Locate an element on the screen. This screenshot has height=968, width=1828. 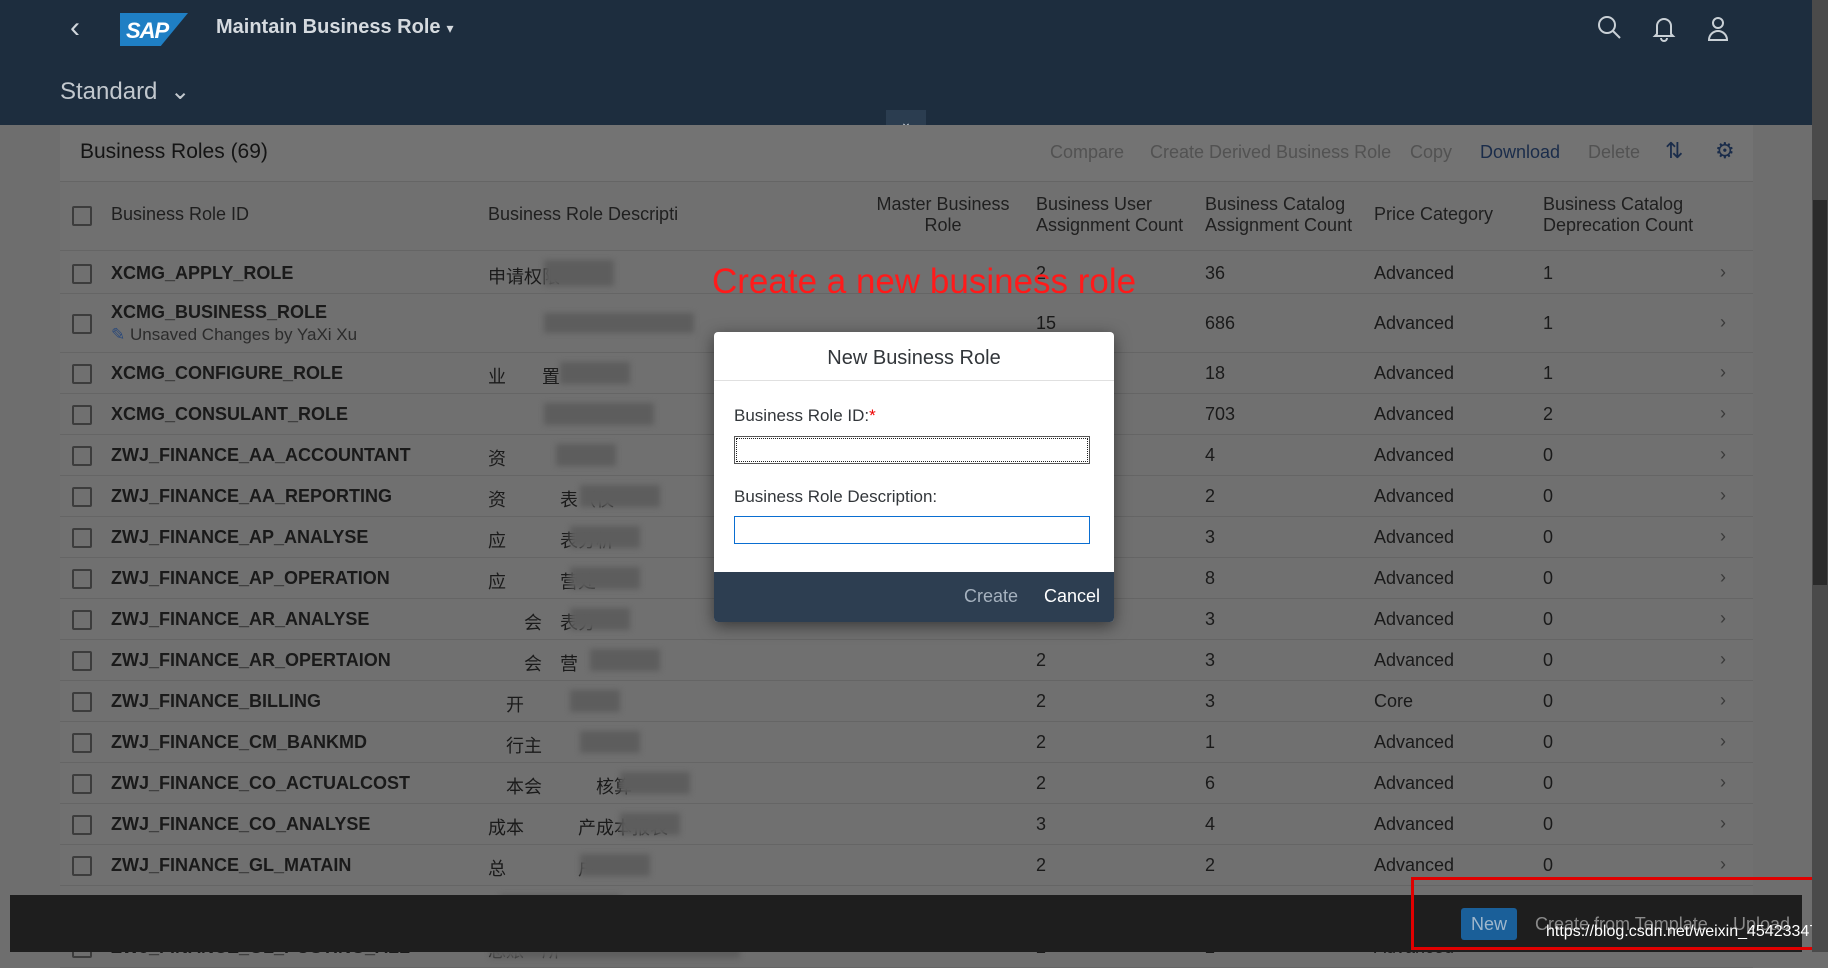
row-business-role-id: ZWJ_FINANCE_AP_OPERATION is located at coordinates (250, 577).